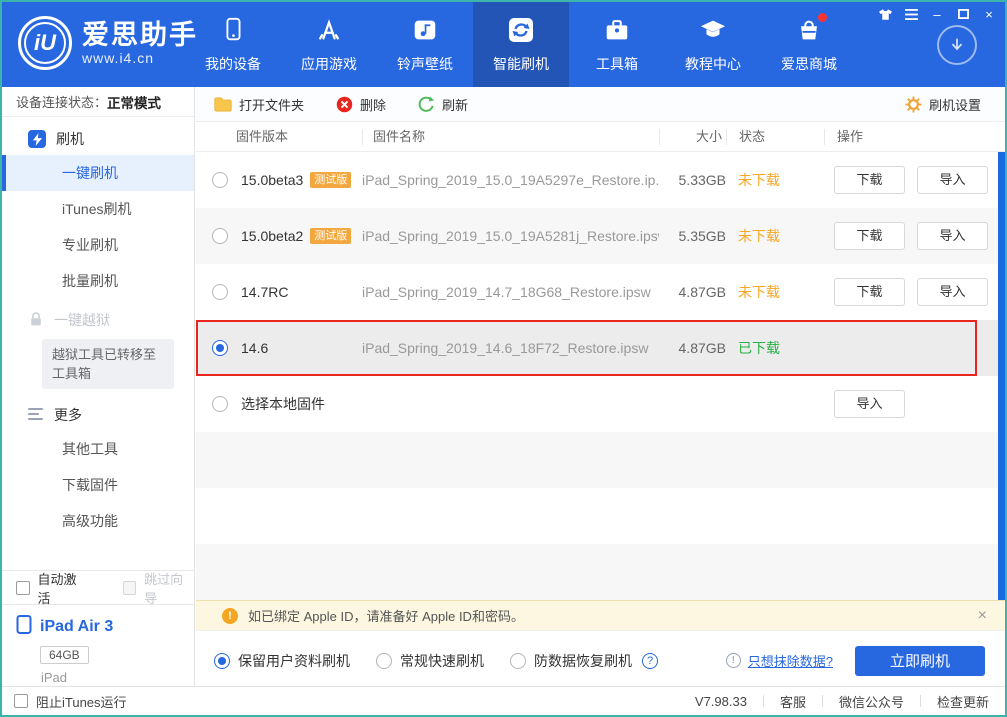  What do you see at coordinates (265, 292) in the screenshot?
I see `firmware-version: 14.7RC` at bounding box center [265, 292].